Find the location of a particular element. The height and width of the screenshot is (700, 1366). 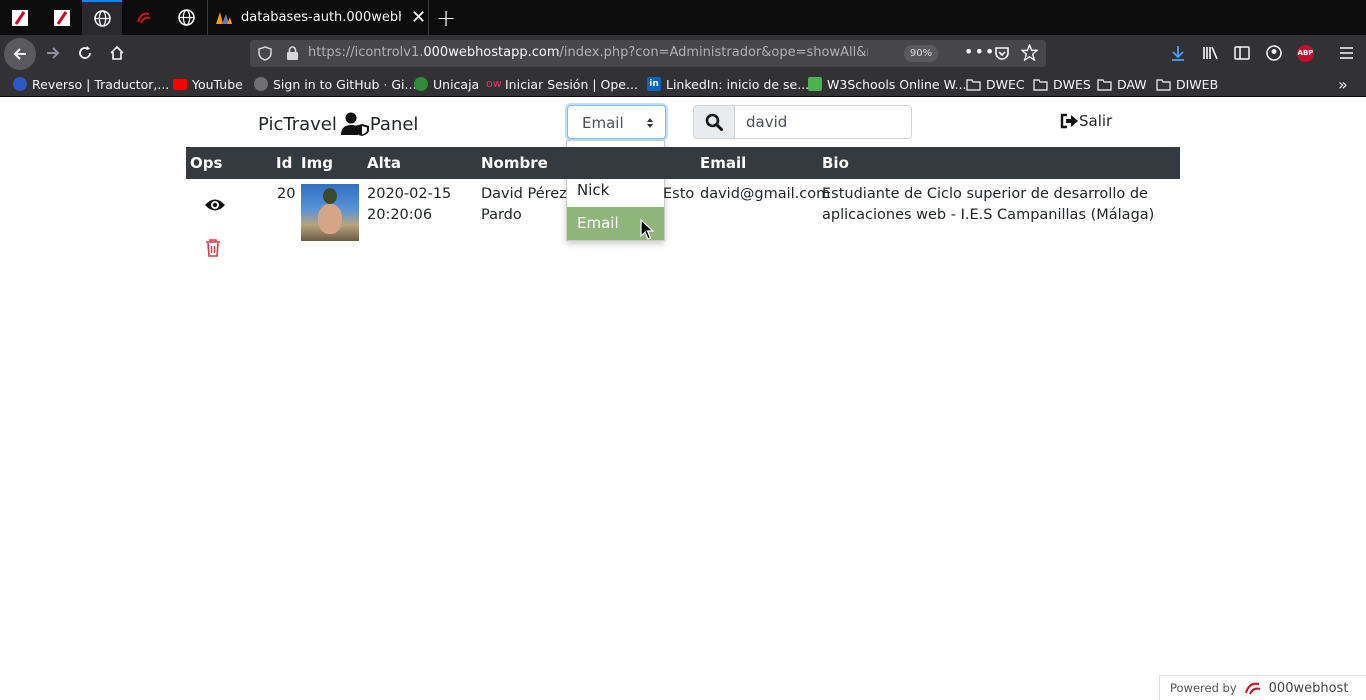

avatar-face is located at coordinates (330, 219).